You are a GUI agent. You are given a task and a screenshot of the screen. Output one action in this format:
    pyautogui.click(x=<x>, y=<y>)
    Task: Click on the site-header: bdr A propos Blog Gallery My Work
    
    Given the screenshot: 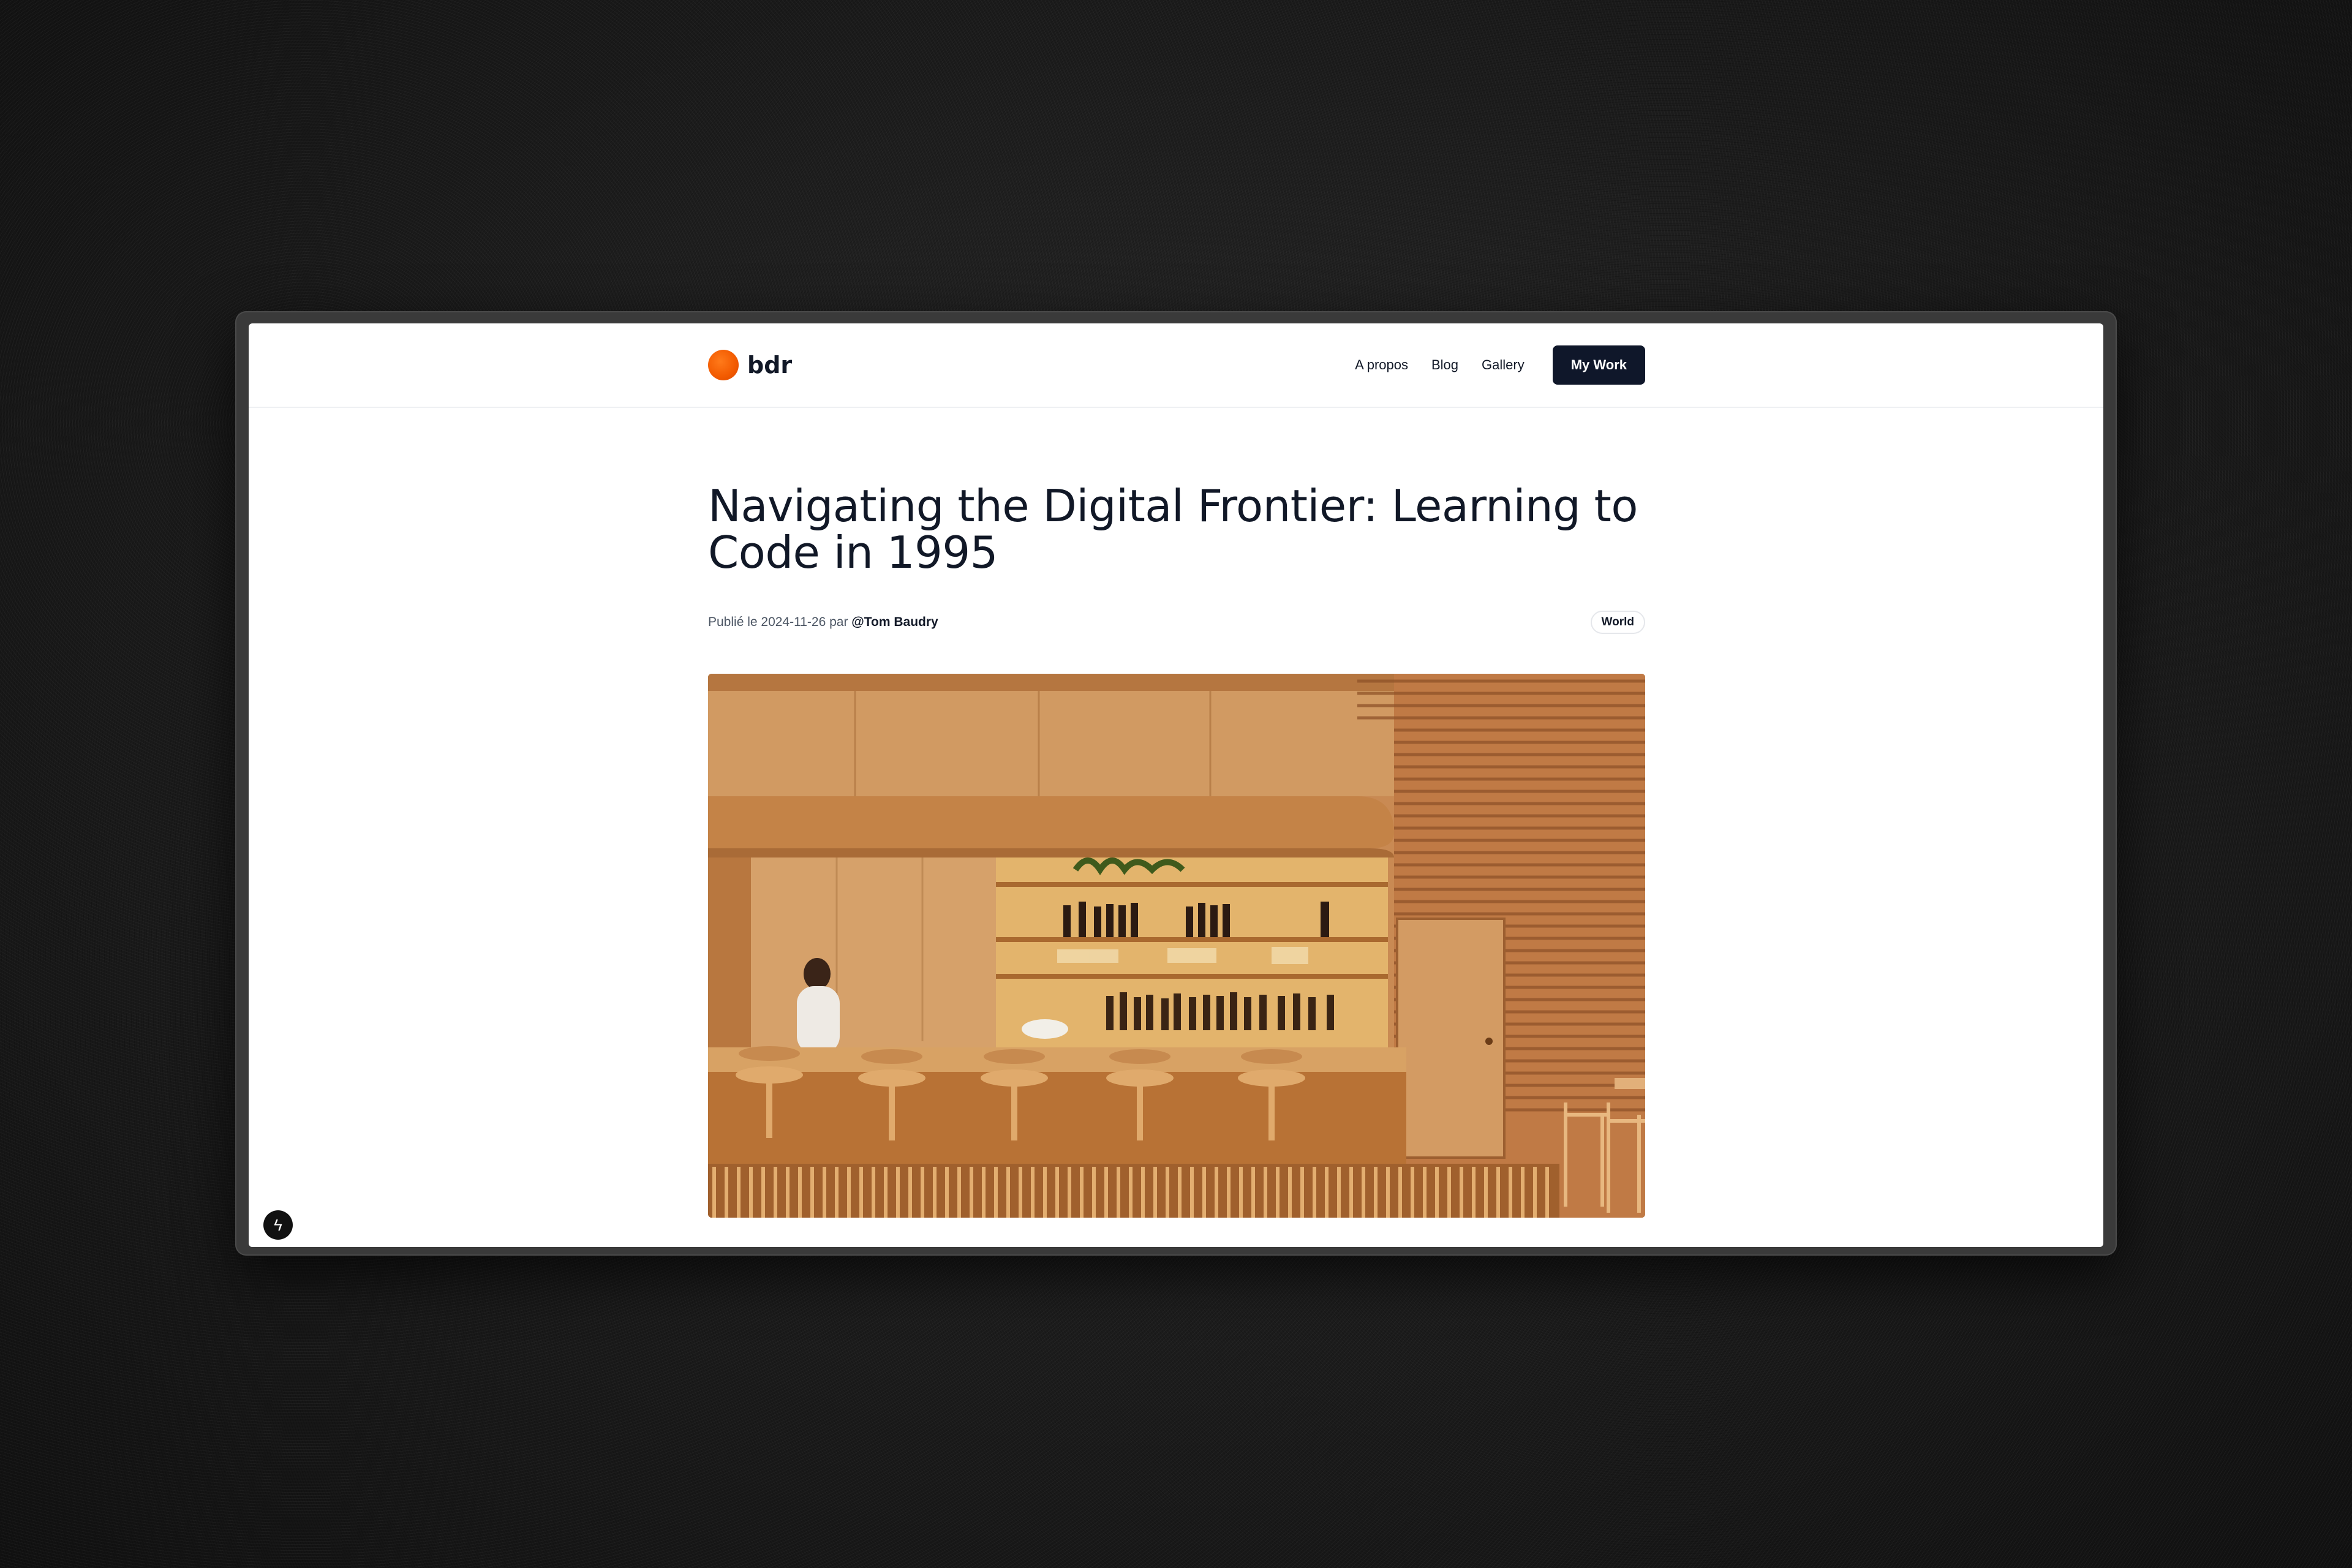 What is the action you would take?
    pyautogui.click(x=1176, y=366)
    